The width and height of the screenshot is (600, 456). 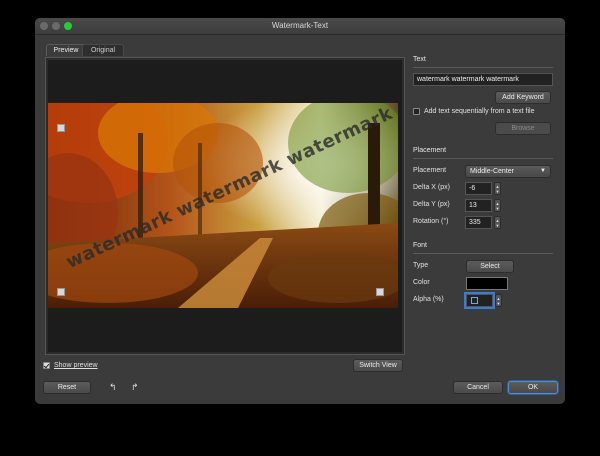 I want to click on rotation-input: 335, so click(x=478, y=222).